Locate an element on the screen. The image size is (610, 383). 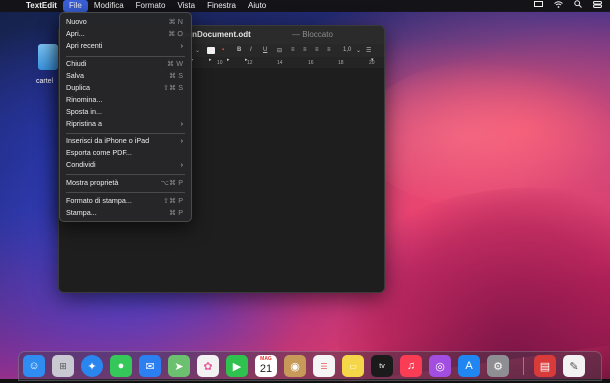
ruler-label: 20 is located at coordinates (372, 63).